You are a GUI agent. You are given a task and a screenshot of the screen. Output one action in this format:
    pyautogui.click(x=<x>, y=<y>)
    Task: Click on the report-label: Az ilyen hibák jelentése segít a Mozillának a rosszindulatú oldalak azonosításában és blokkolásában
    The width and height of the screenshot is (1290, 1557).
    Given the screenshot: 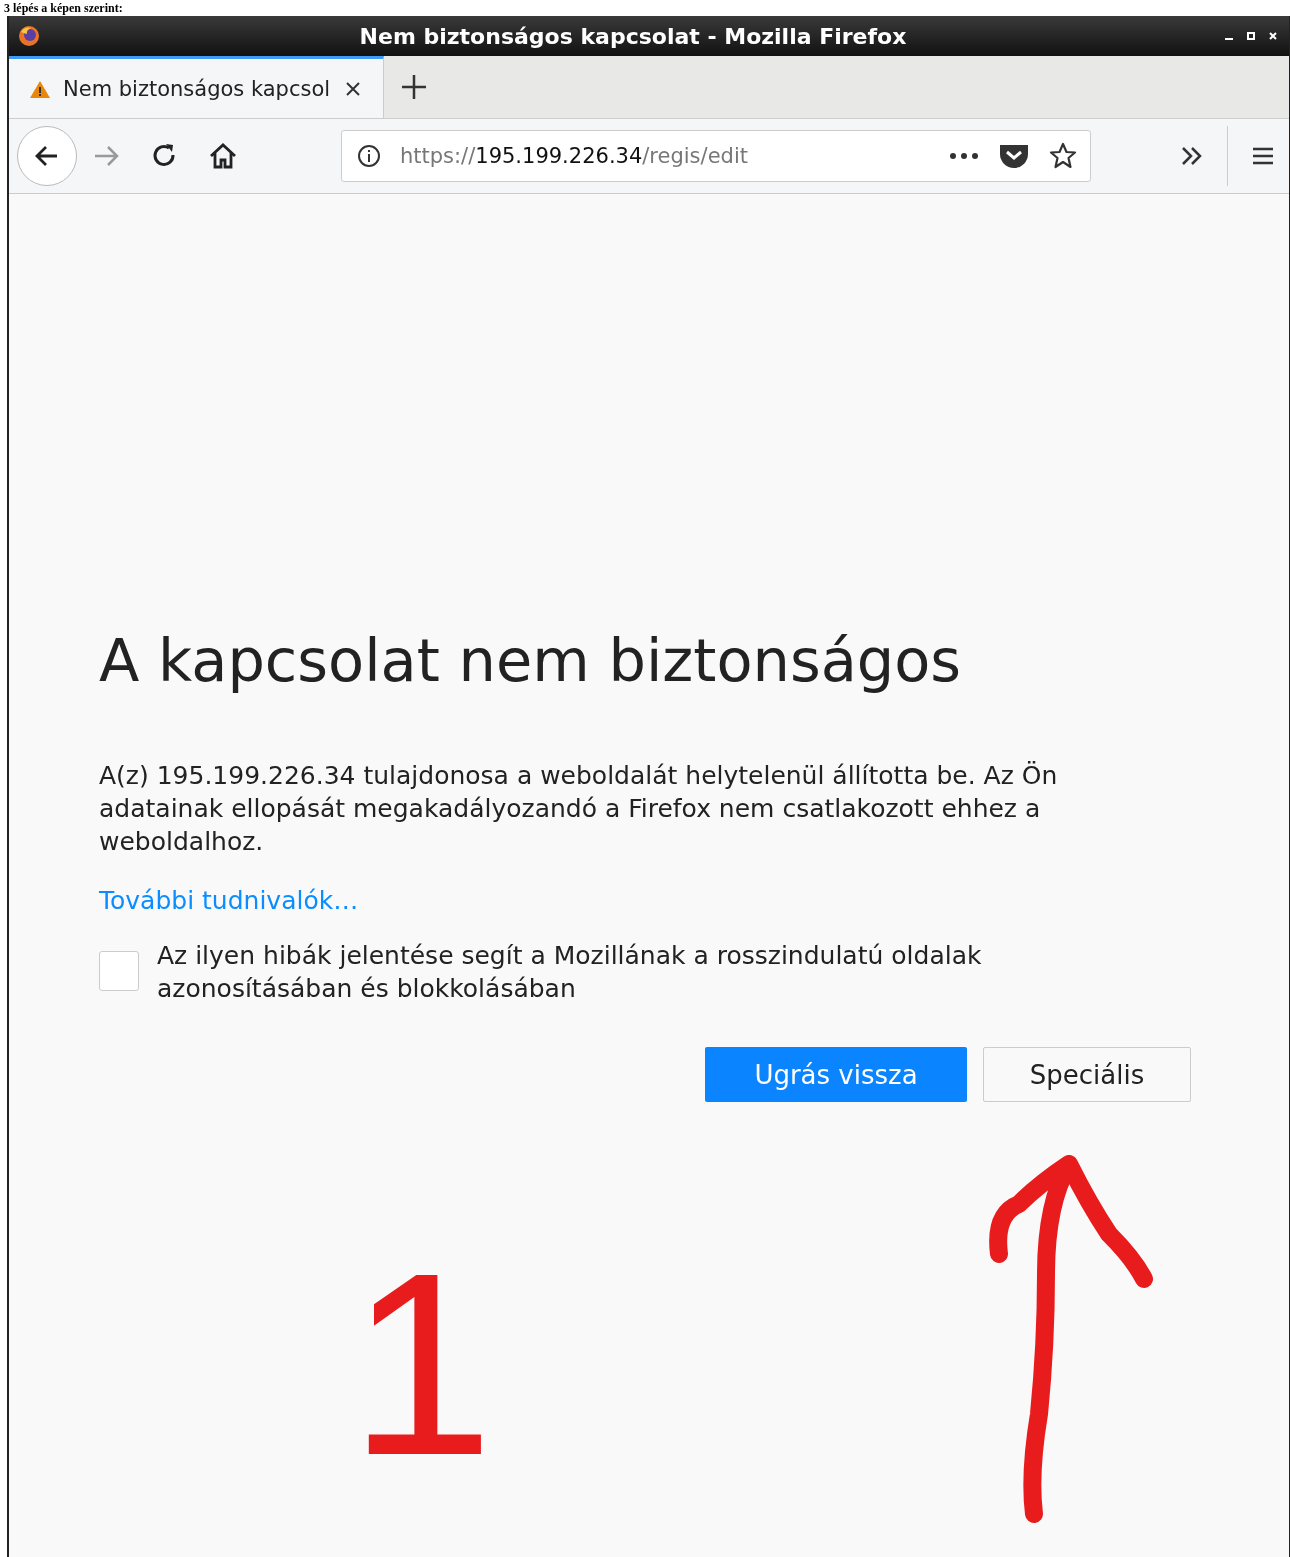 What is the action you would take?
    pyautogui.click(x=570, y=972)
    